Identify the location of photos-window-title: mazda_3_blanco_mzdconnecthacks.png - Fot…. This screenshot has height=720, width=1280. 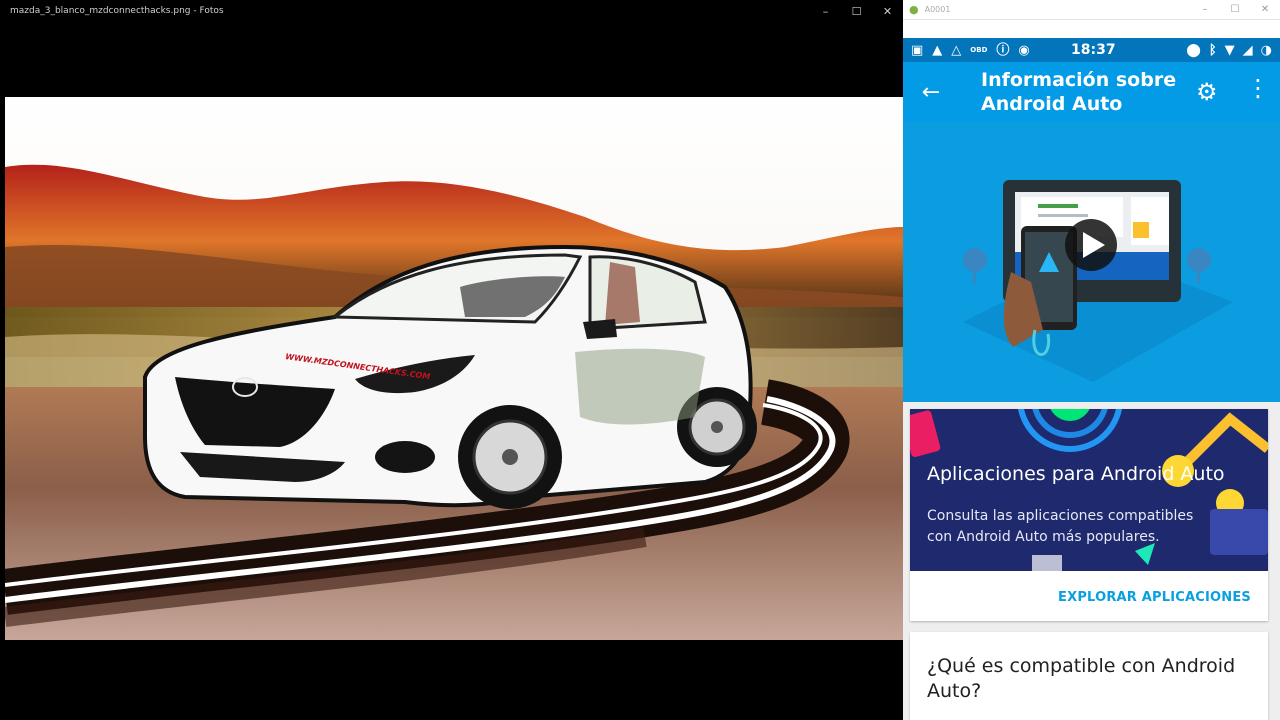
(117, 11).